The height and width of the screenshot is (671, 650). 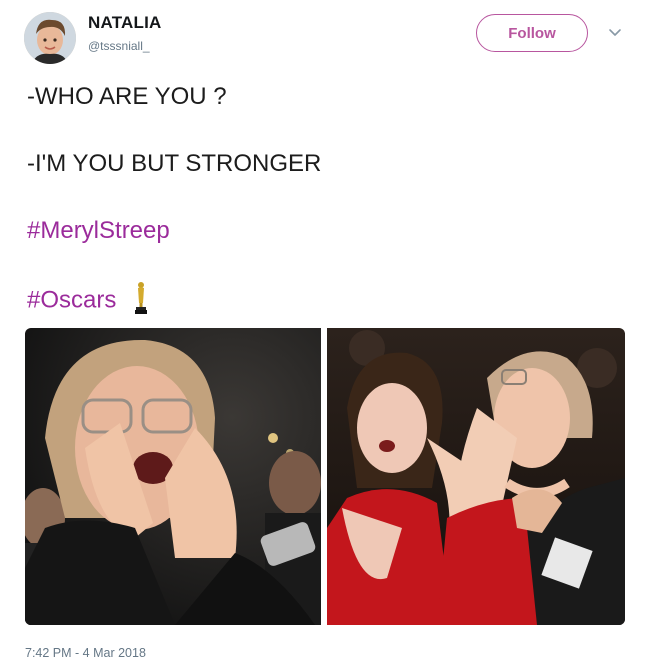 I want to click on profile-photo, so click(x=50, y=38).